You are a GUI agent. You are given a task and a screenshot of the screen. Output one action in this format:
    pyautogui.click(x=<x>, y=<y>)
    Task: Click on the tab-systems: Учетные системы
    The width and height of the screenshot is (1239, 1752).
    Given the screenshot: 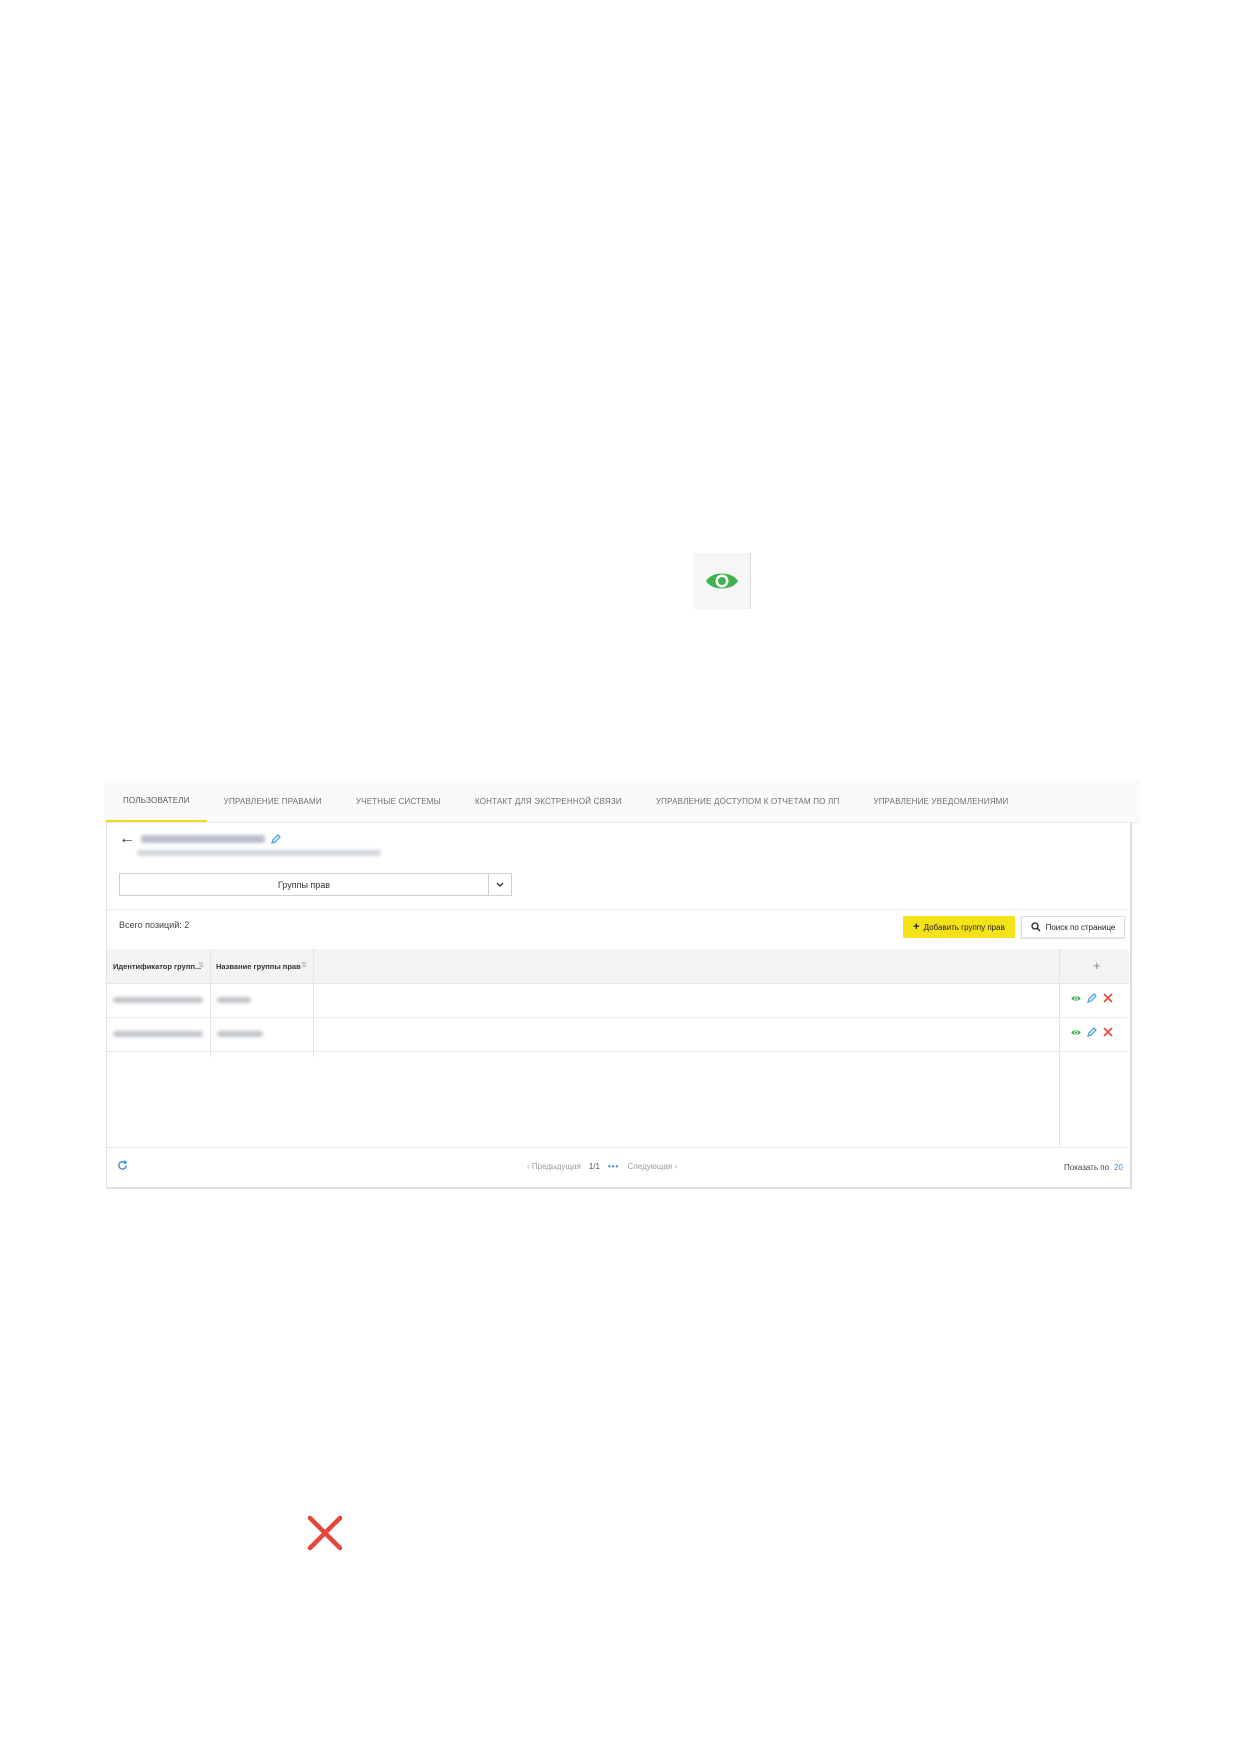 What is the action you would take?
    pyautogui.click(x=398, y=801)
    